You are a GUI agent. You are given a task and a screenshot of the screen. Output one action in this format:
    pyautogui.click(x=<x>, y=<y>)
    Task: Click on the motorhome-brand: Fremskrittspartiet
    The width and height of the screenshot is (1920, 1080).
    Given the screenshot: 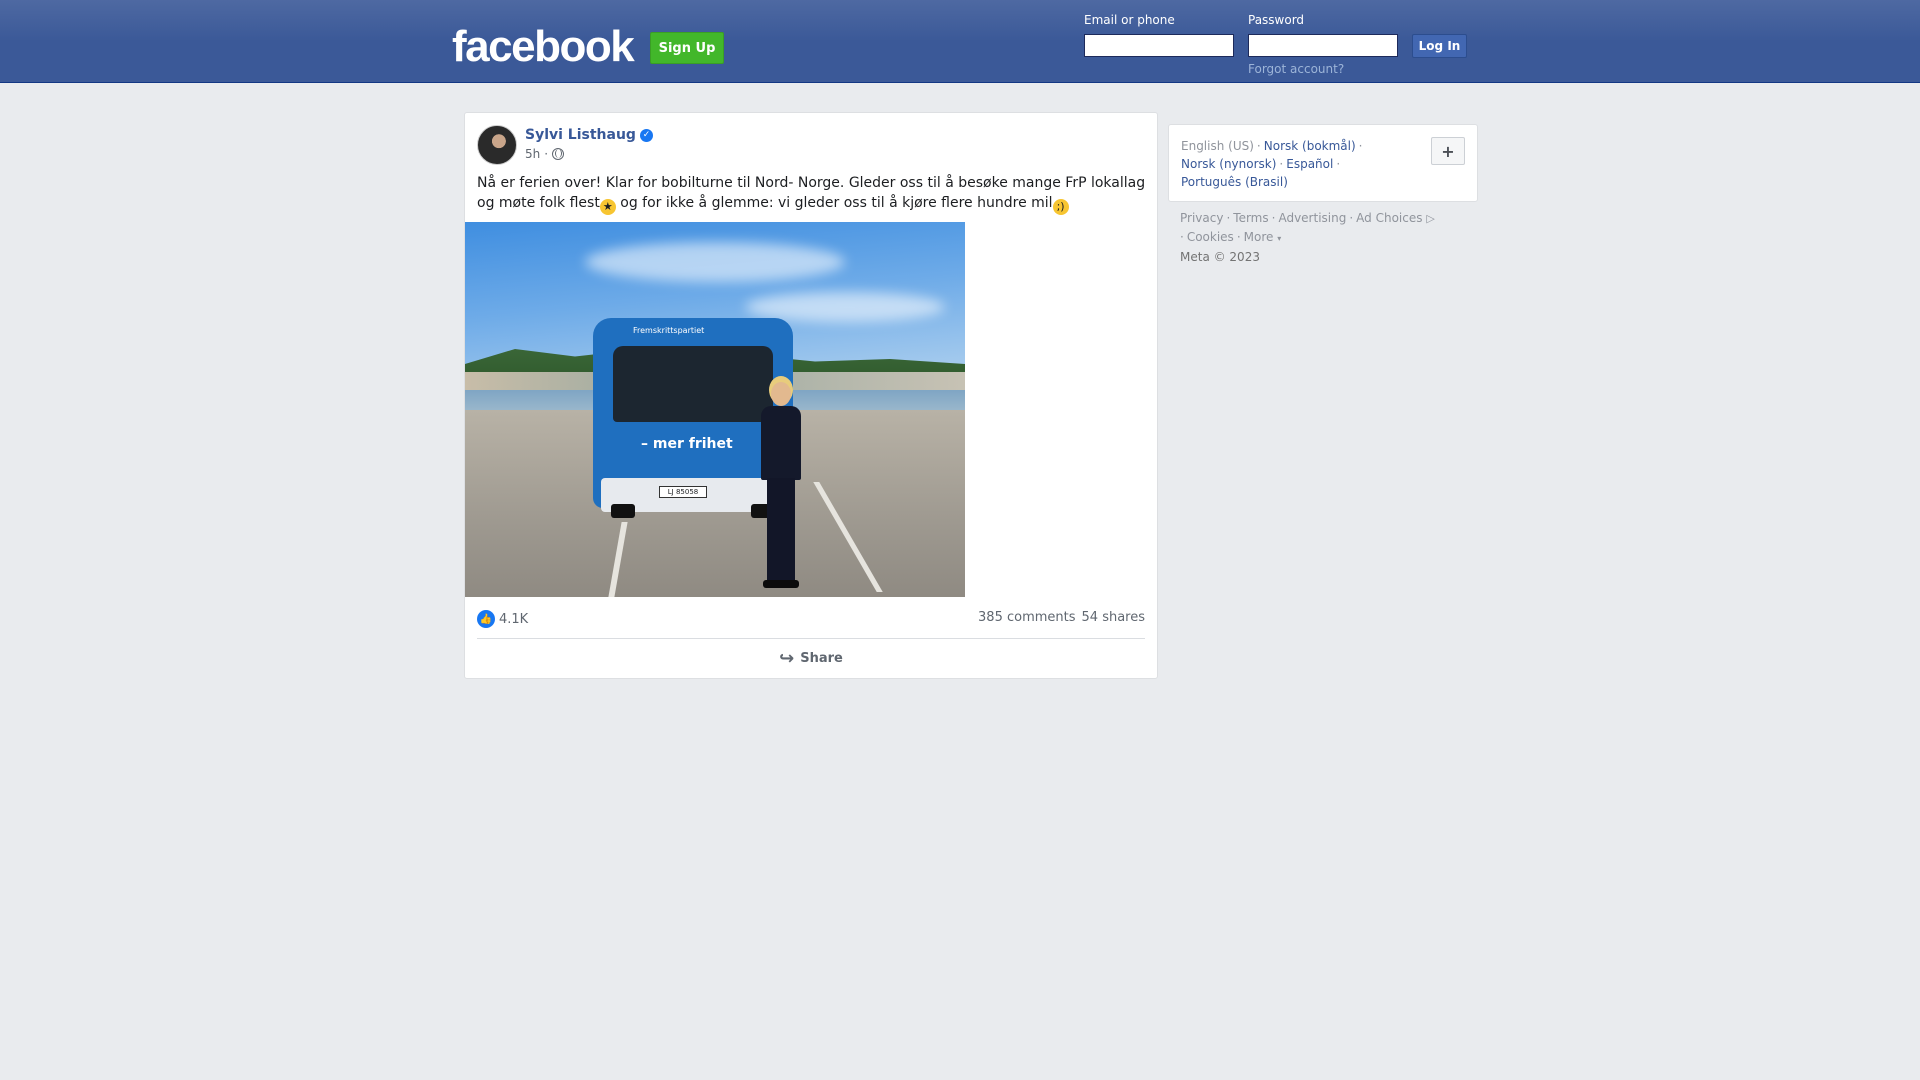 What is the action you would take?
    pyautogui.click(x=669, y=330)
    